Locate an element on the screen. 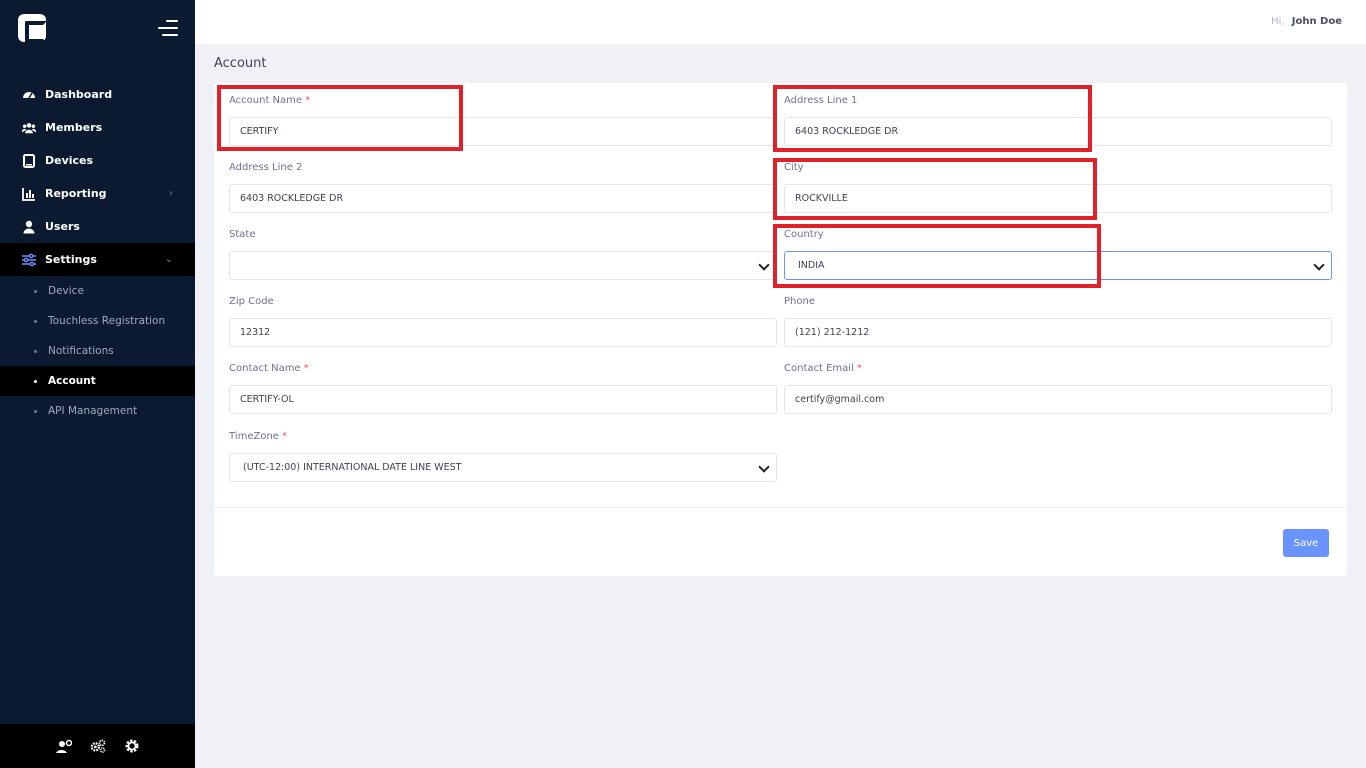  state-field: State is located at coordinates (503, 254).